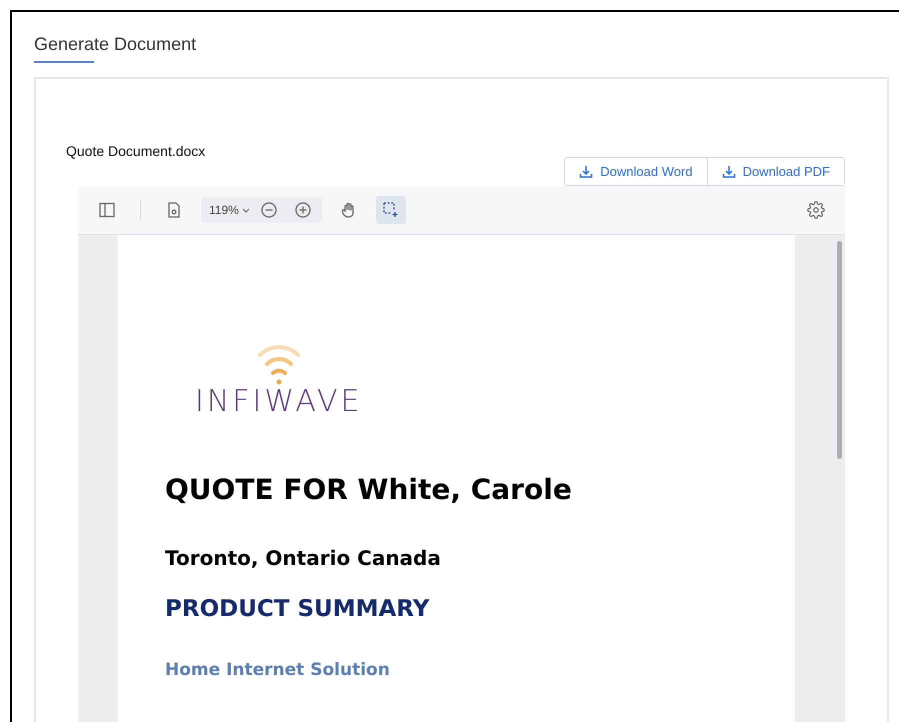  I want to click on section-heading: PRODUCT SUMMARY, so click(297, 609).